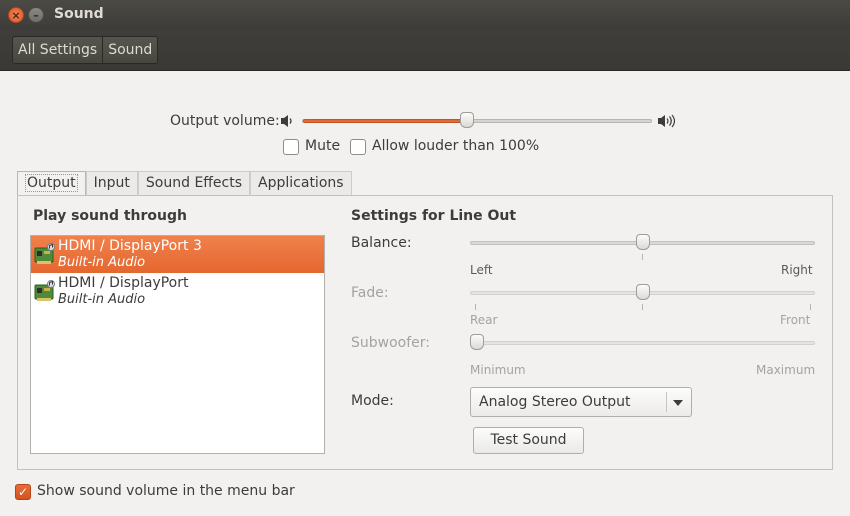  What do you see at coordinates (288, 121) in the screenshot?
I see `speaker-low-icon` at bounding box center [288, 121].